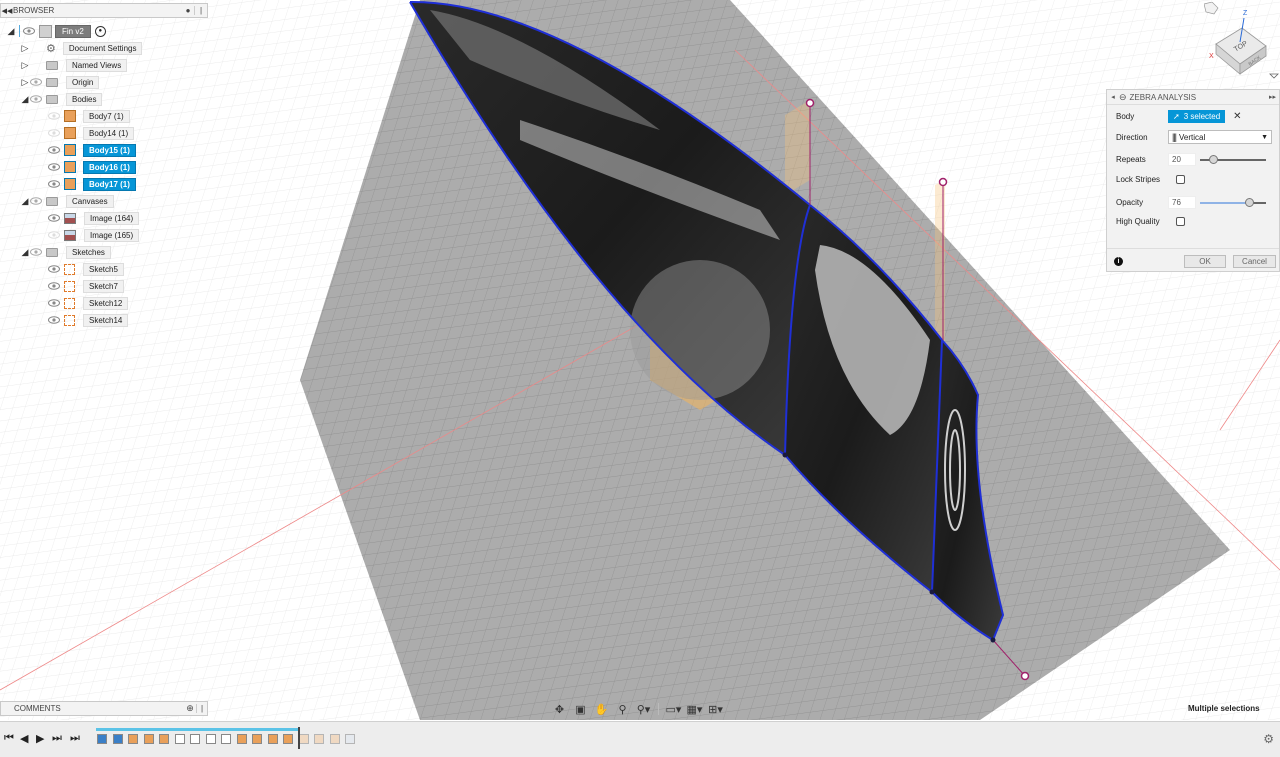  What do you see at coordinates (1113, 97) in the screenshot?
I see `collapse-dialog-icon: ◂` at bounding box center [1113, 97].